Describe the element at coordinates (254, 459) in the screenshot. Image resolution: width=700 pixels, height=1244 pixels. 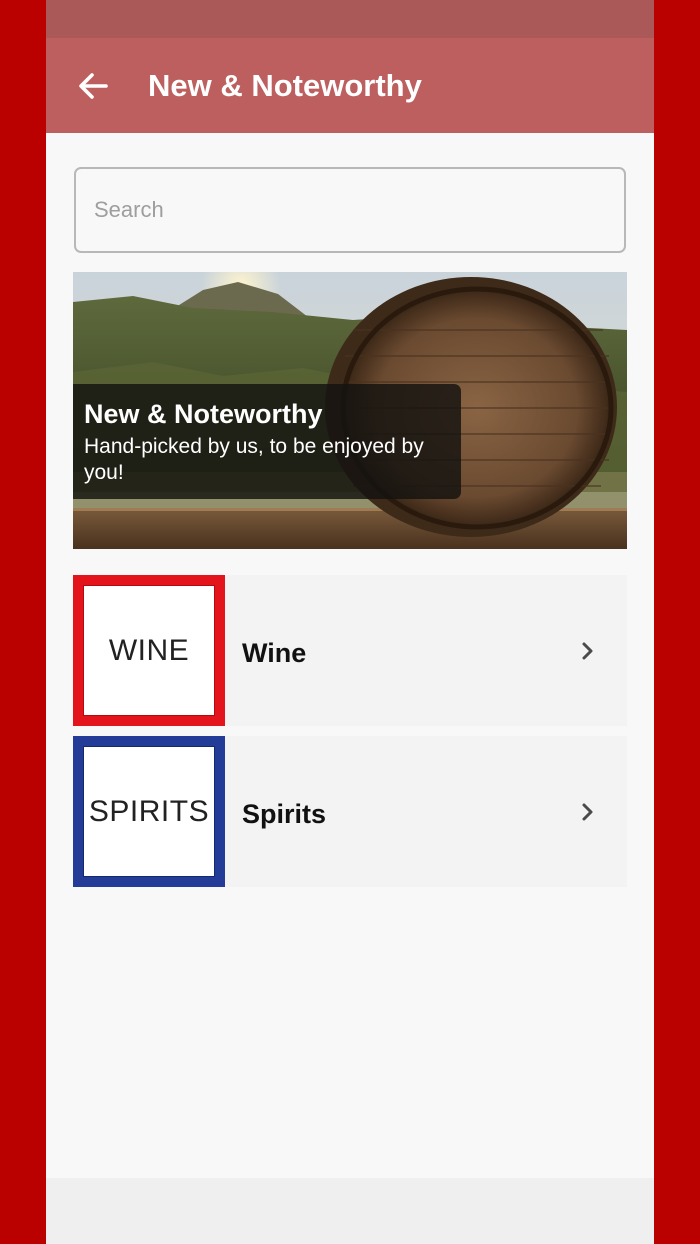
I see `banner-subtitle: Hand-picked by us, to be enjoyed by you!` at that location.